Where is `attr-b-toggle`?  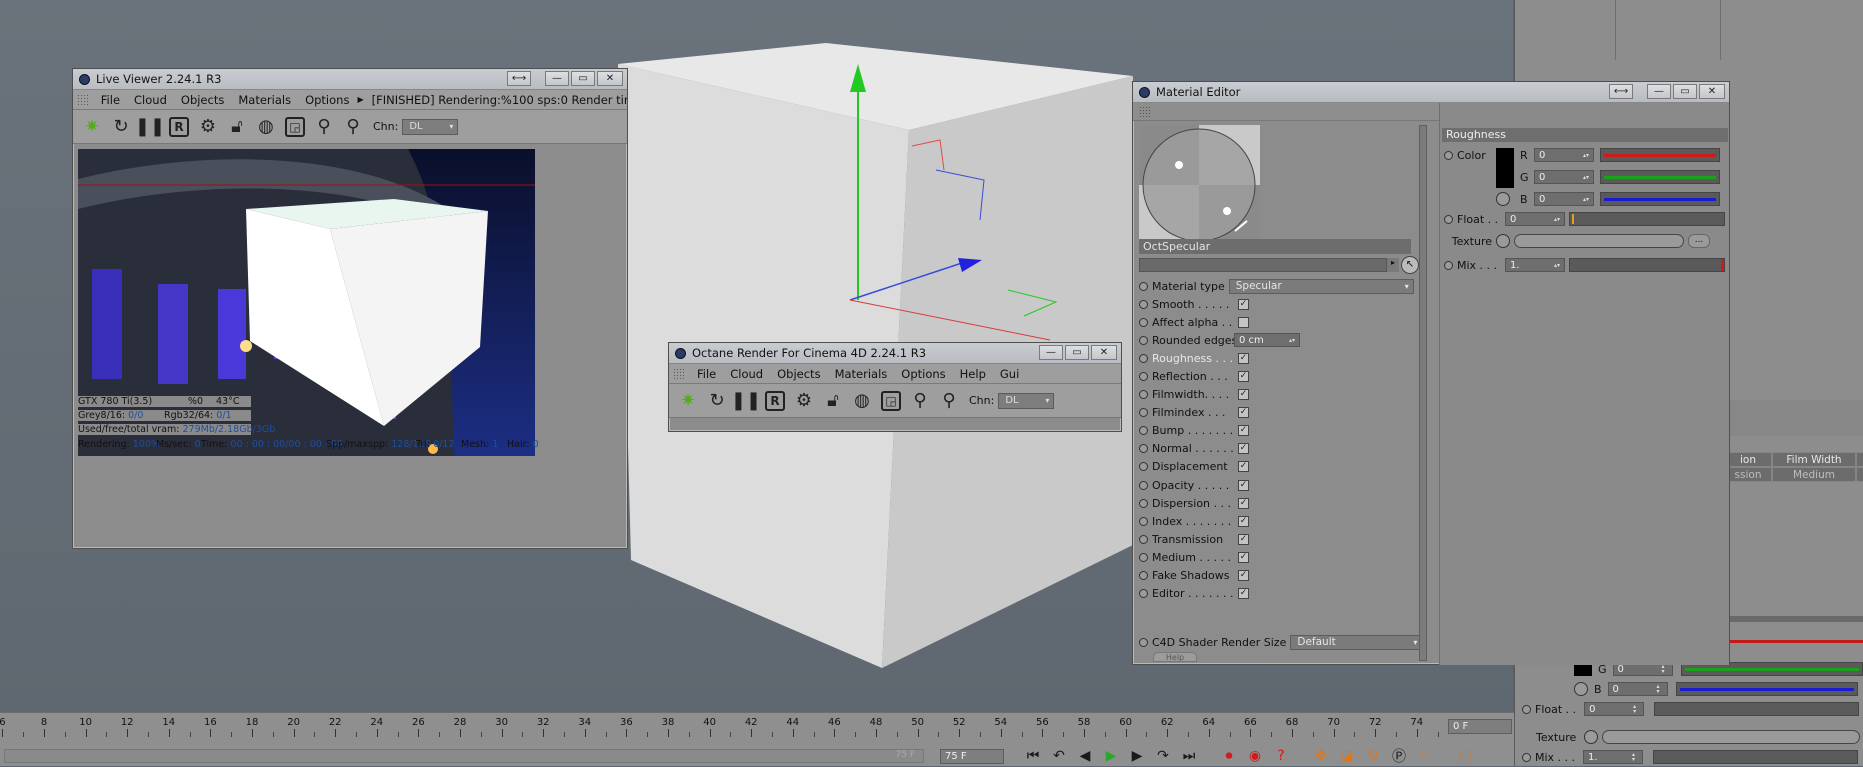
attr-b-toggle is located at coordinates (1581, 689).